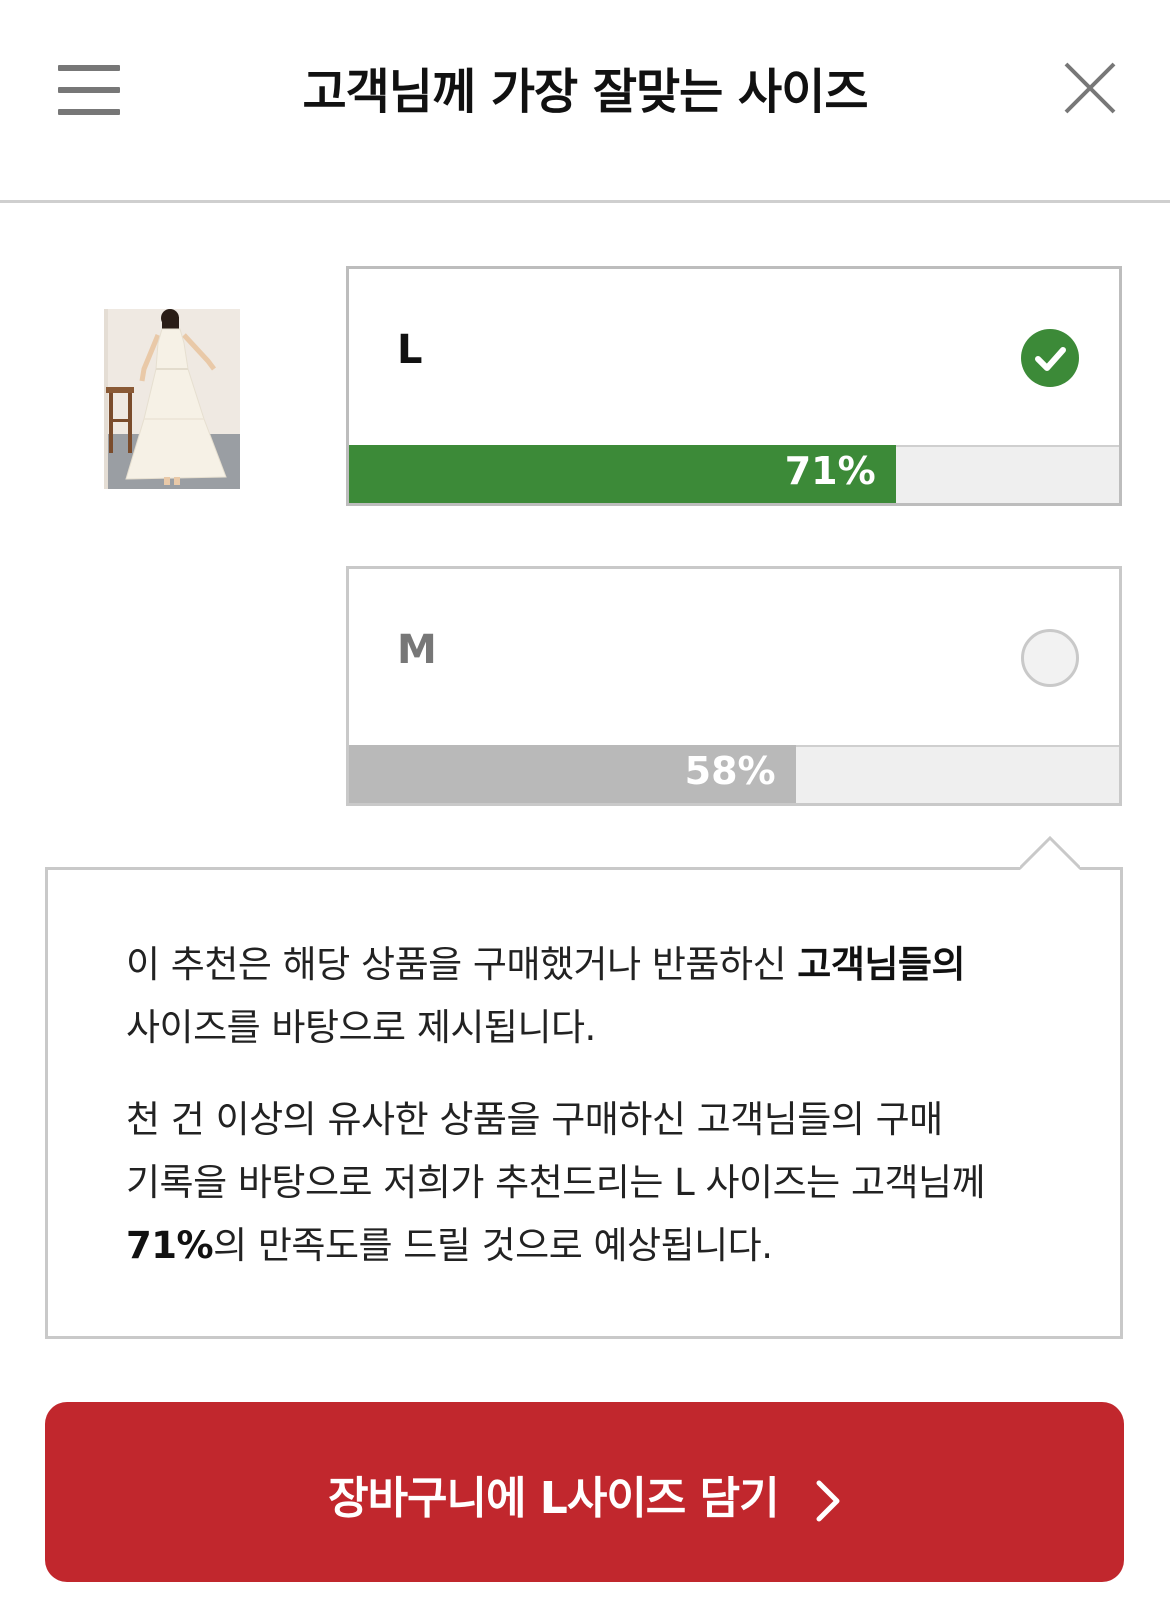 This screenshot has height=1614, width=1170. What do you see at coordinates (172, 399) in the screenshot?
I see `product-image` at bounding box center [172, 399].